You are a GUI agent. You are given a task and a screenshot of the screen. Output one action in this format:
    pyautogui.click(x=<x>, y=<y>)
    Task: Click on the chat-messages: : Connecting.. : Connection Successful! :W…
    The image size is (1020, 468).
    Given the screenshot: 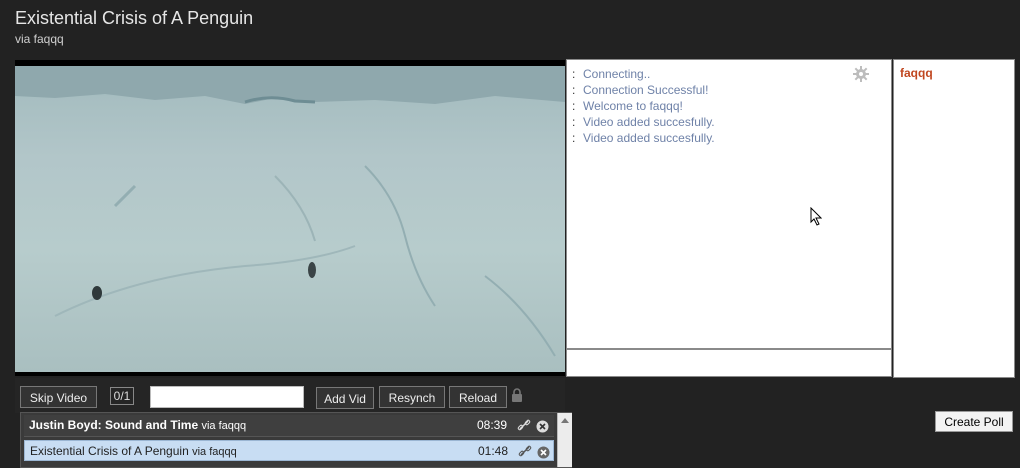 What is the action you would take?
    pyautogui.click(x=643, y=106)
    